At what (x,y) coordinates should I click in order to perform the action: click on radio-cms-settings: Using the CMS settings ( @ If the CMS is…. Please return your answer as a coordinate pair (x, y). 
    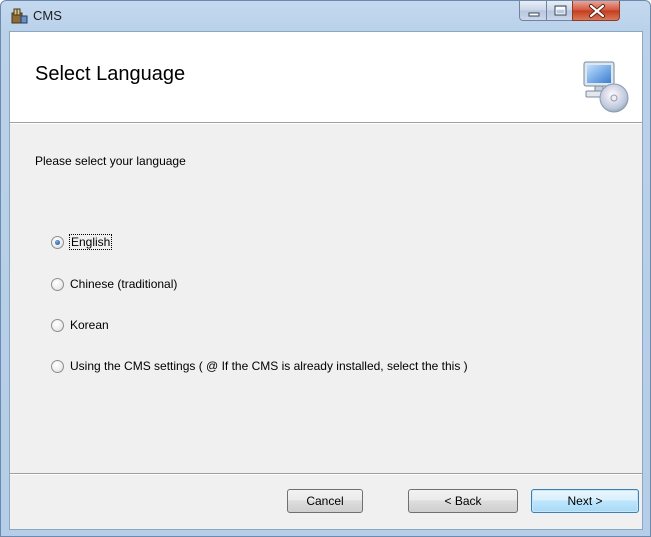
    Looking at the image, I should click on (259, 366).